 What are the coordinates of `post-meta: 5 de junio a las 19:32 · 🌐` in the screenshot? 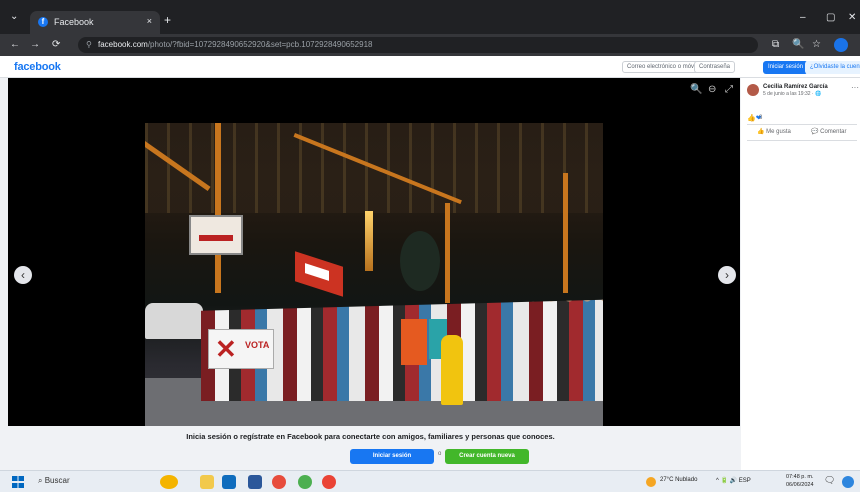 It's located at (792, 94).